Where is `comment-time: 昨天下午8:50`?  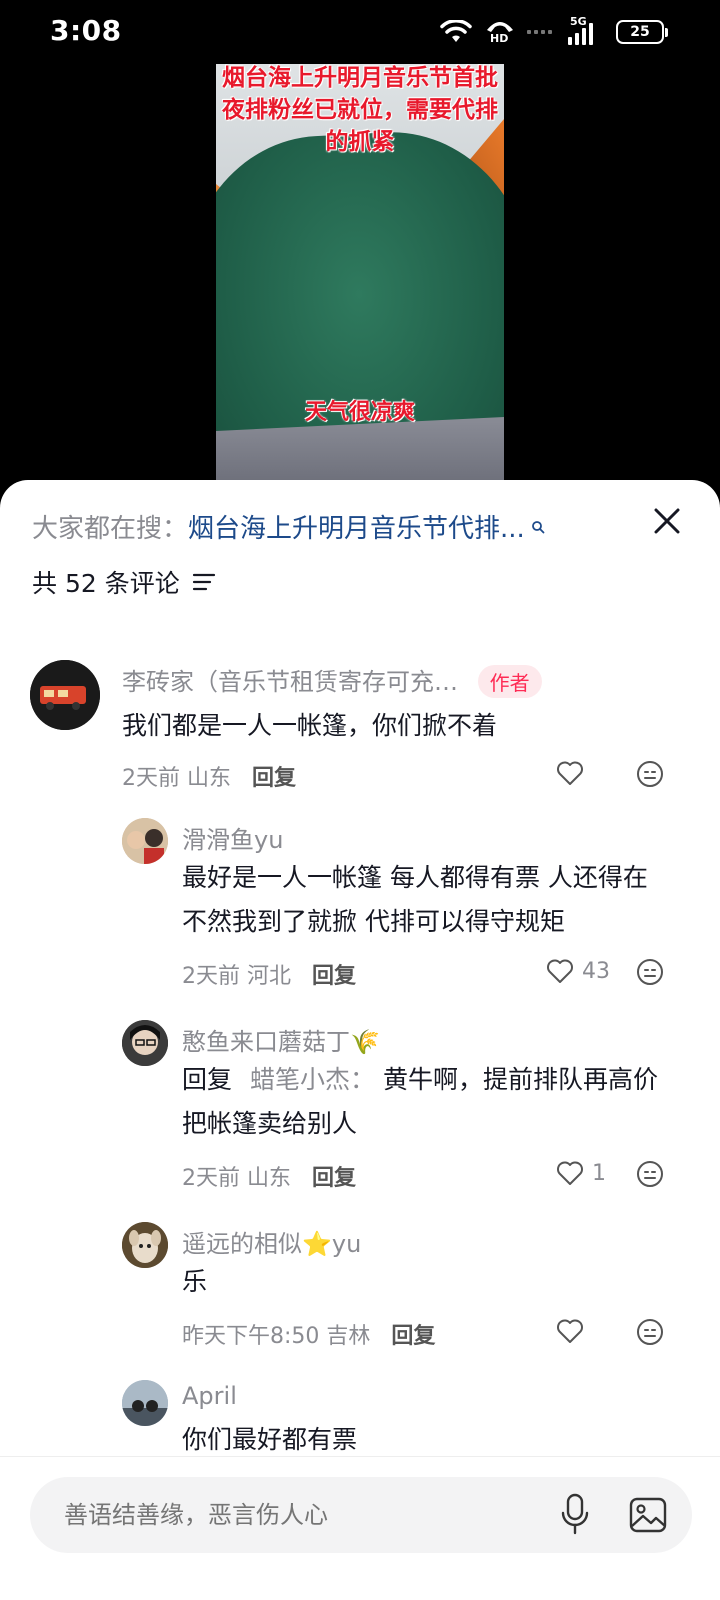 comment-time: 昨天下午8:50 is located at coordinates (251, 1336).